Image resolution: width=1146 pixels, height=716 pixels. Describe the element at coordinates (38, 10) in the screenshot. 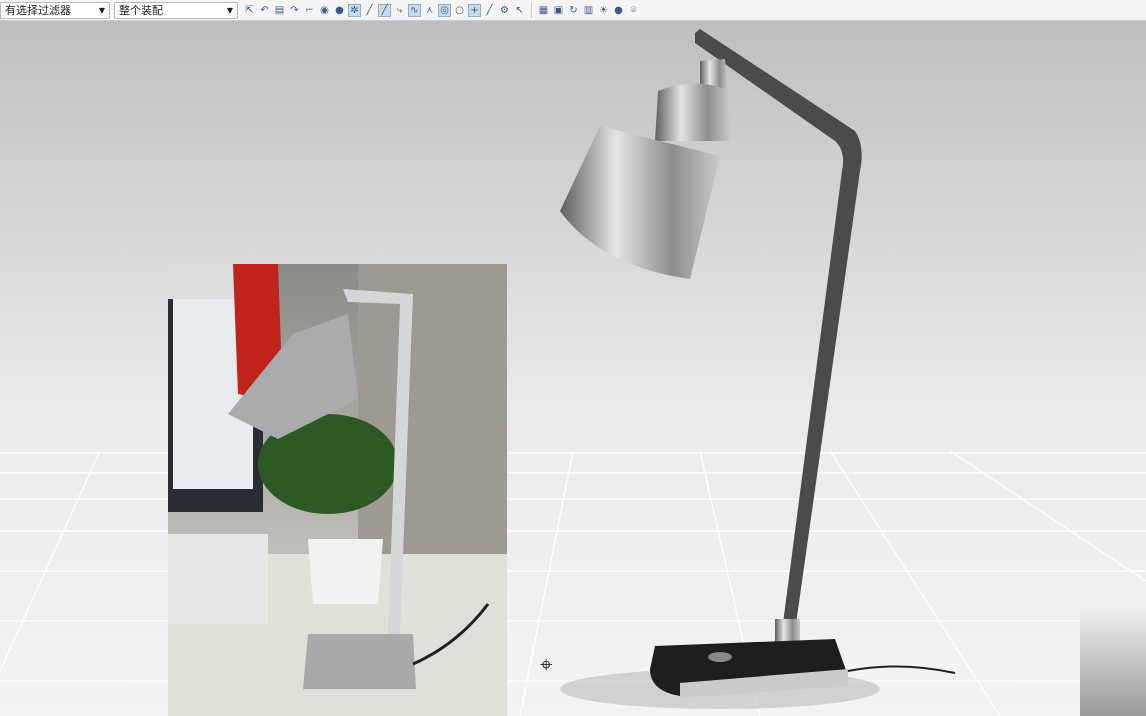

I see `selection-filter-value: 有选择过滤器` at that location.